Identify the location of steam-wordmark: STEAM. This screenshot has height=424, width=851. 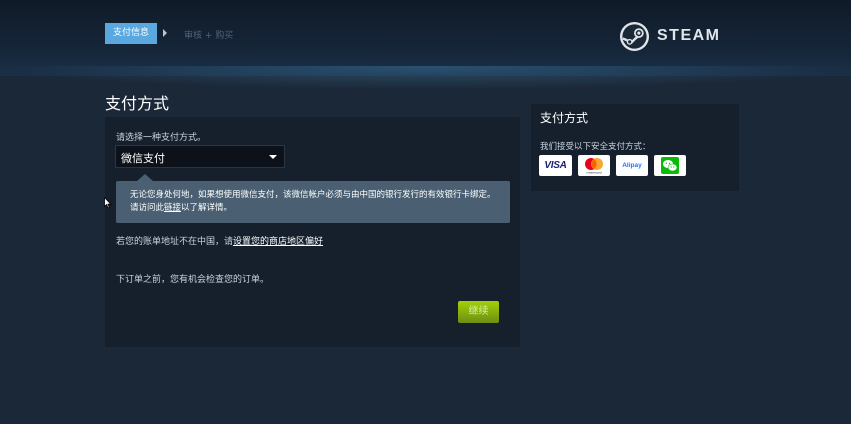
(689, 35).